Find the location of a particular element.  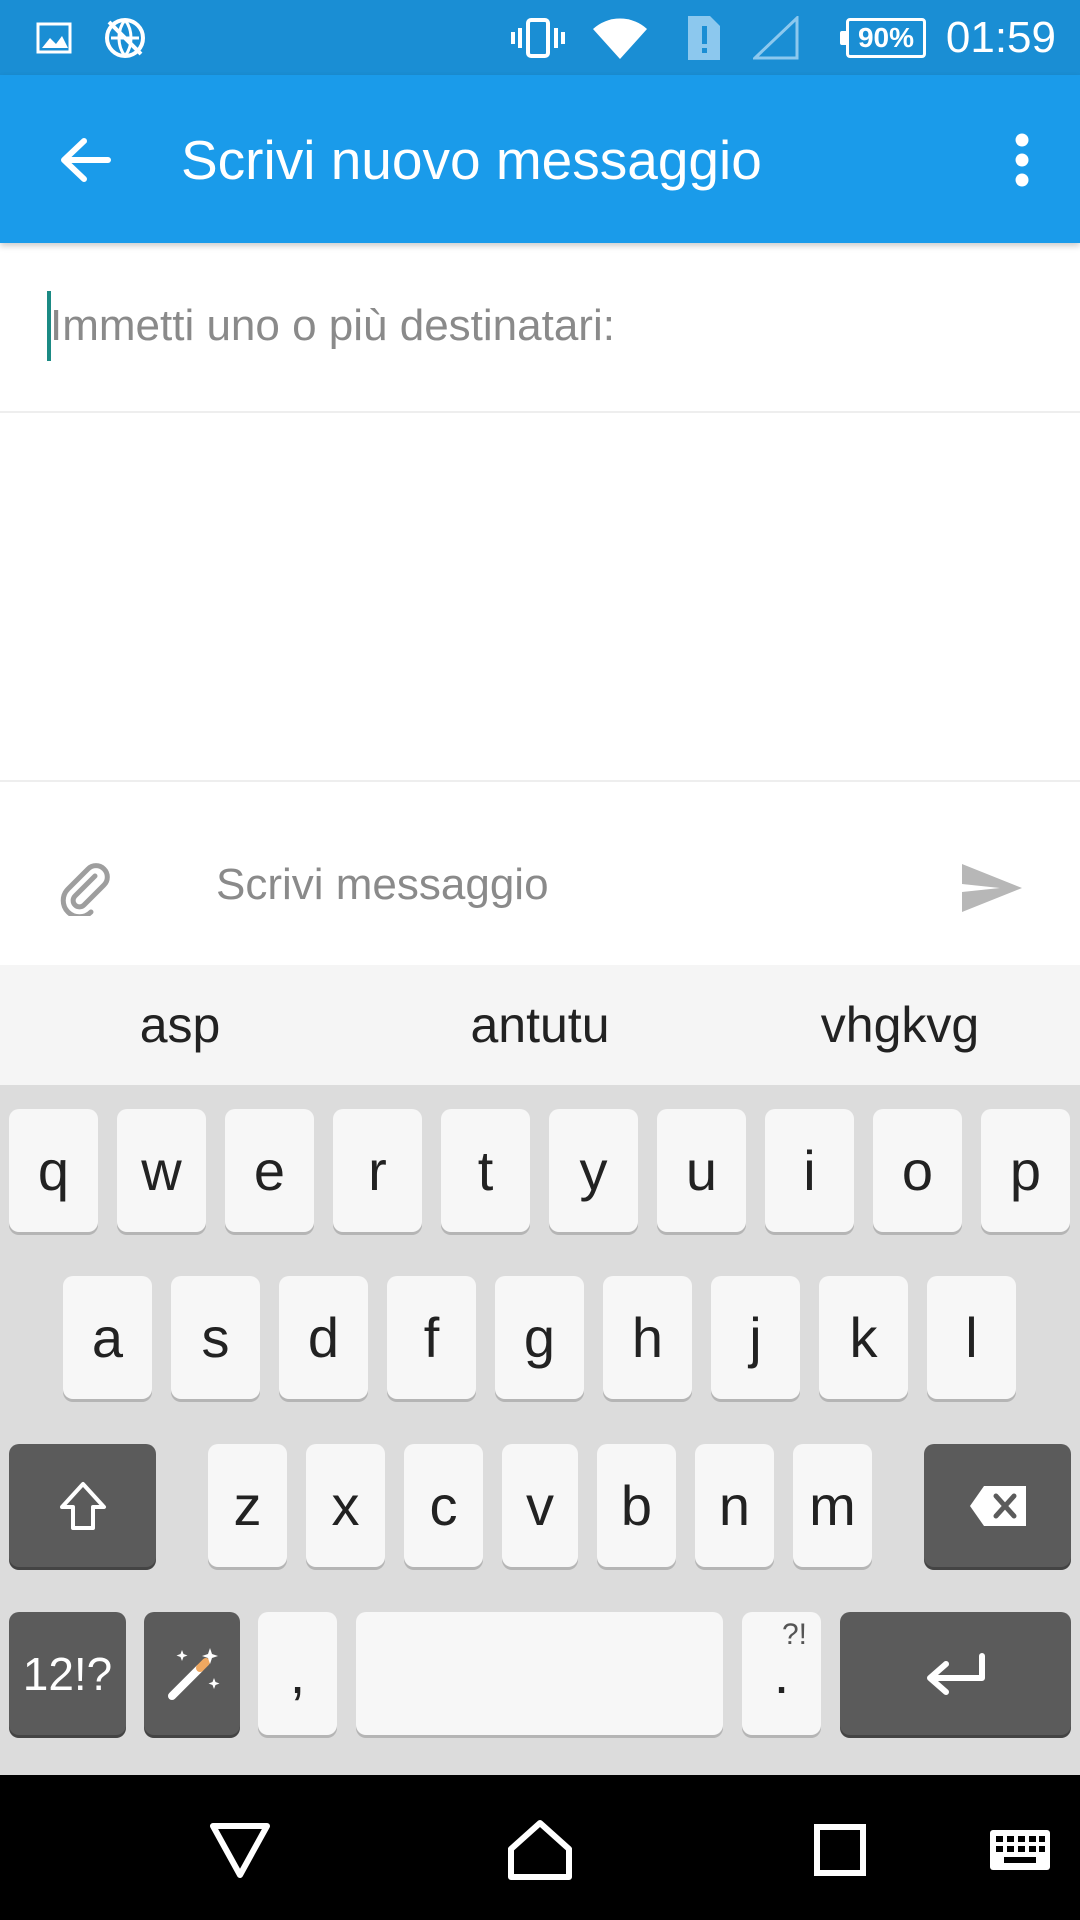

key-r: r is located at coordinates (377, 1170).